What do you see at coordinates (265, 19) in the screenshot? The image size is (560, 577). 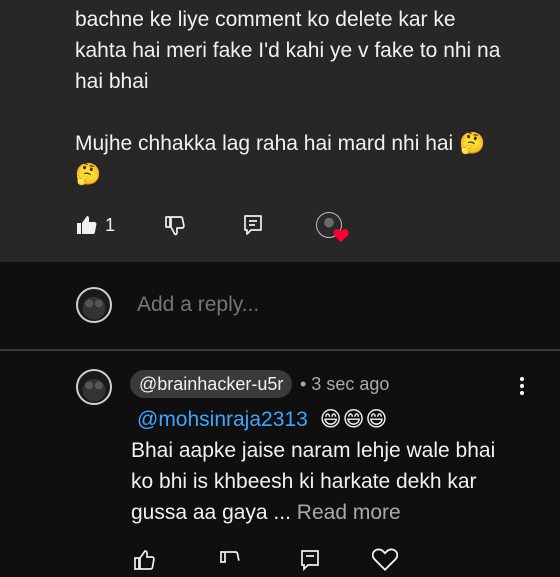 I see `comment-line: bachne ke liye comment ko delete kar ke` at bounding box center [265, 19].